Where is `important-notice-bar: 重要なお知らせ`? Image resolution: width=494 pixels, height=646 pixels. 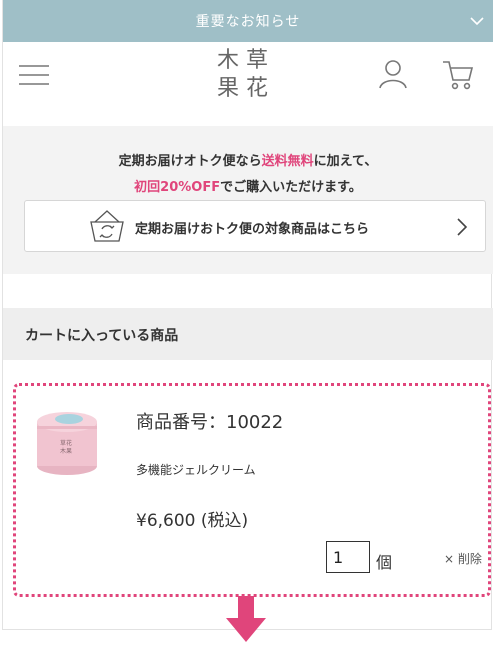 important-notice-bar: 重要なお知らせ is located at coordinates (248, 21).